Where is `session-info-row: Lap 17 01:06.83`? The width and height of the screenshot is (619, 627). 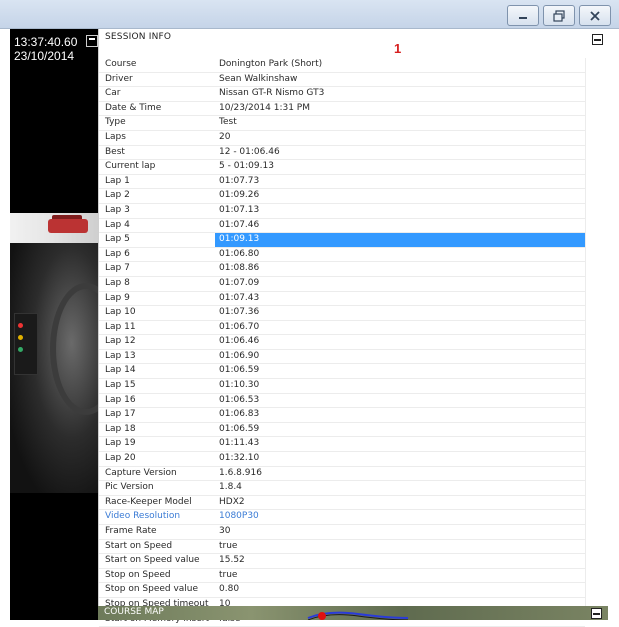 session-info-row: Lap 17 01:06.83 is located at coordinates (342, 415).